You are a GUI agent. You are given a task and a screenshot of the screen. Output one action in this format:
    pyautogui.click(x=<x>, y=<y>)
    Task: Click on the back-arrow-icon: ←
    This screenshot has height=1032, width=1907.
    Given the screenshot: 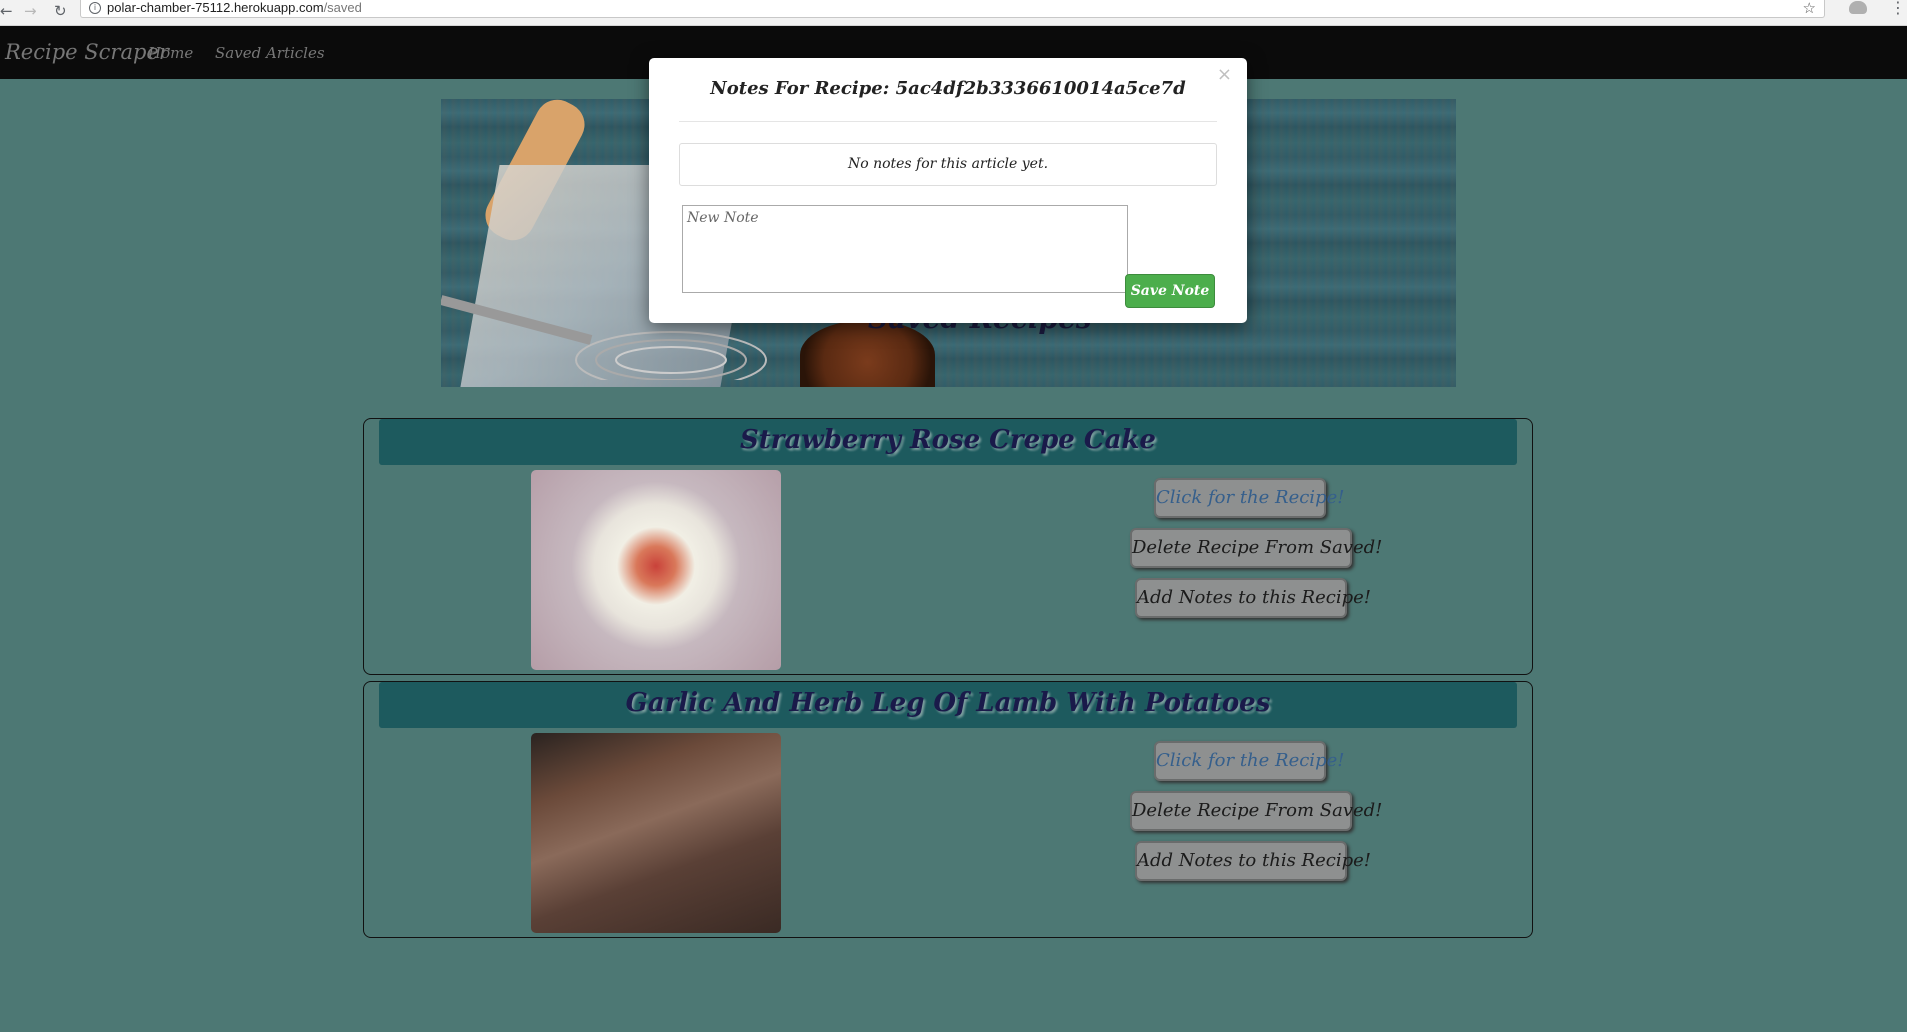 What is the action you would take?
    pyautogui.click(x=6, y=11)
    